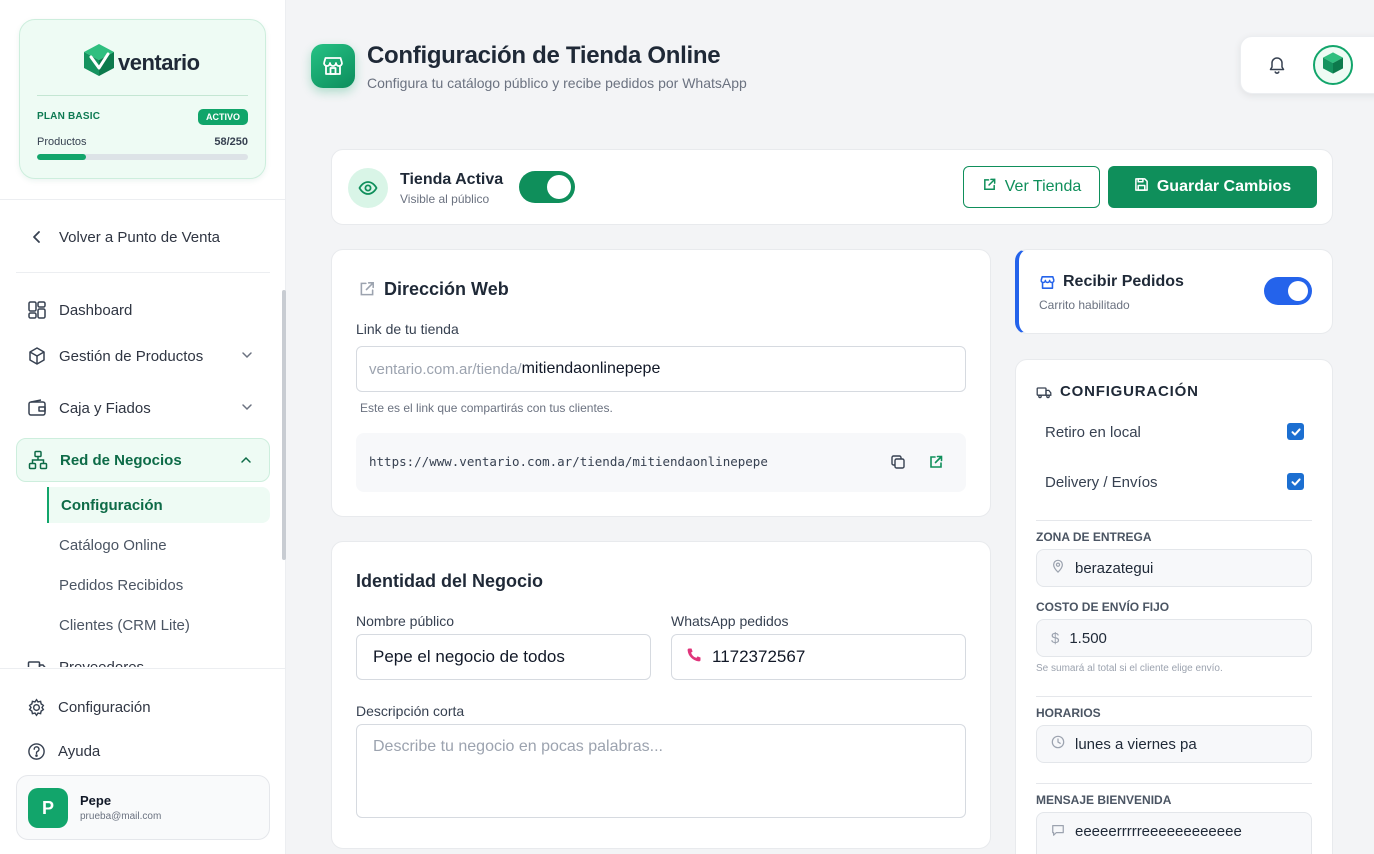 The width and height of the screenshot is (1374, 854). Describe the element at coordinates (407, 329) in the screenshot. I see `store-link-label: Link de tu tienda` at that location.